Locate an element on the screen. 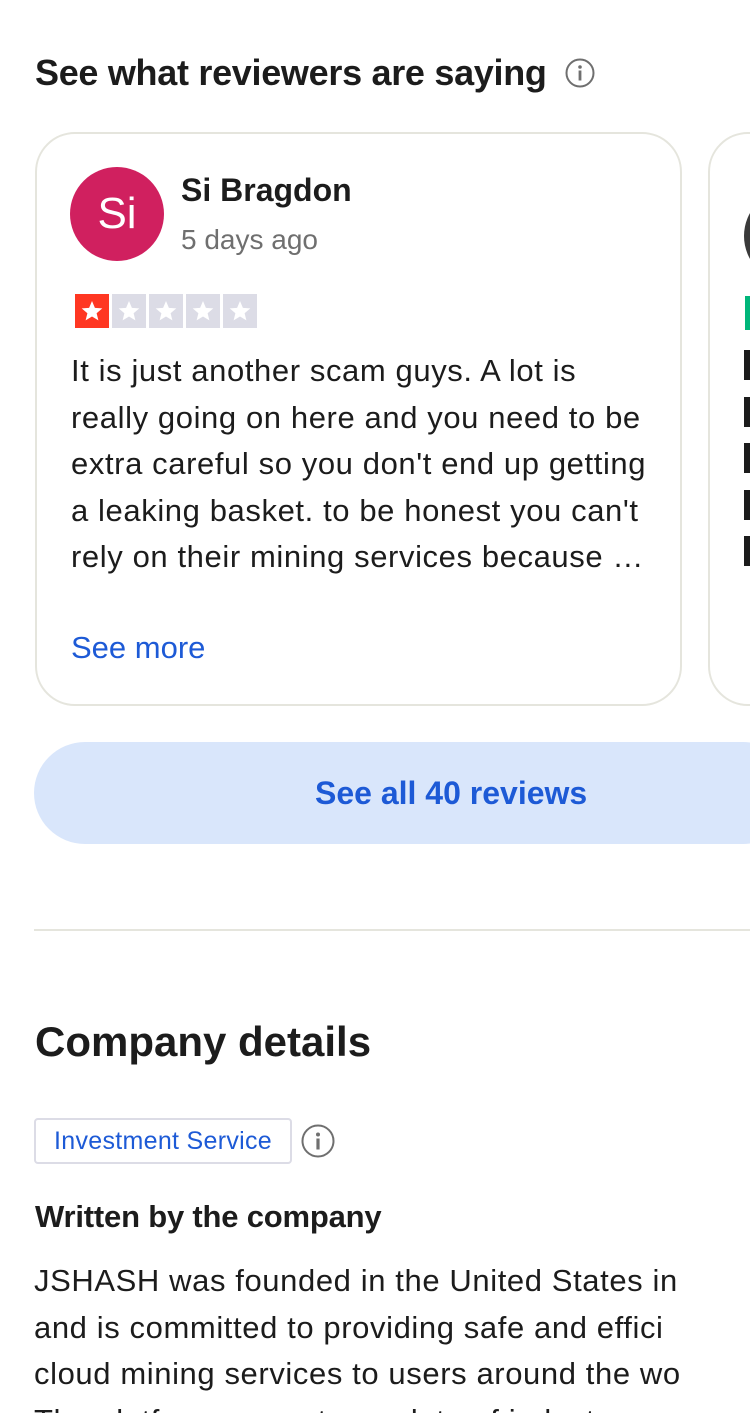 The width and height of the screenshot is (750, 1413). reviews-section-title: See what reviewers are saying is located at coordinates (291, 72).